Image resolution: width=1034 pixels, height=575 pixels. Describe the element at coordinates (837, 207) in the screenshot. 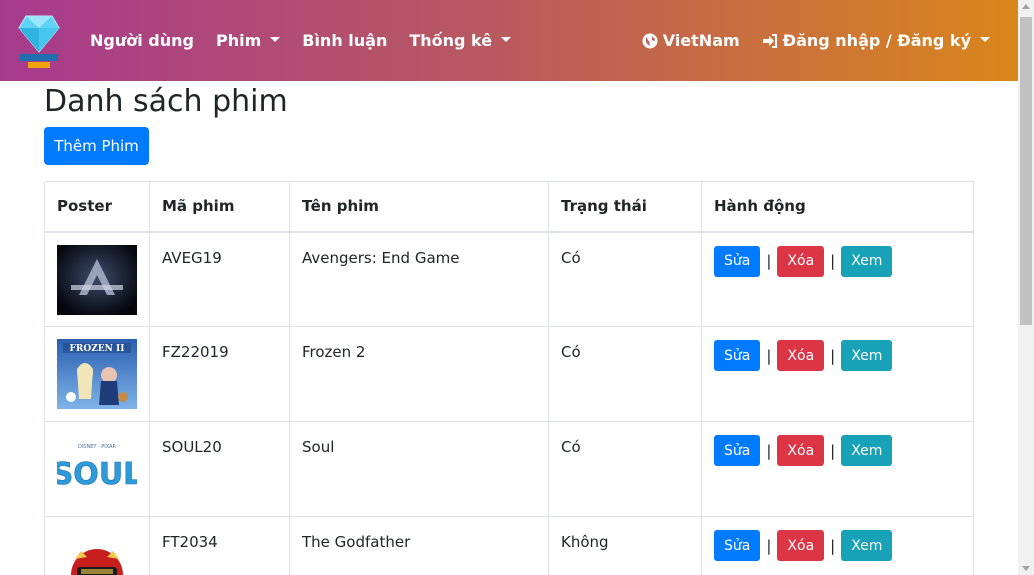

I see `header-actions: Hành động` at that location.